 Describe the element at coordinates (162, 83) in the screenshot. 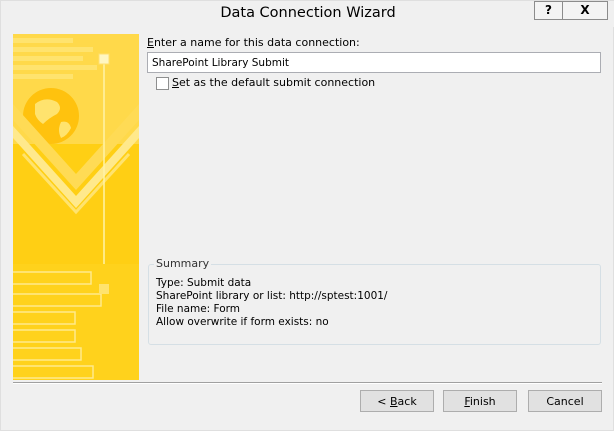

I see `default-submit-checkbox` at that location.